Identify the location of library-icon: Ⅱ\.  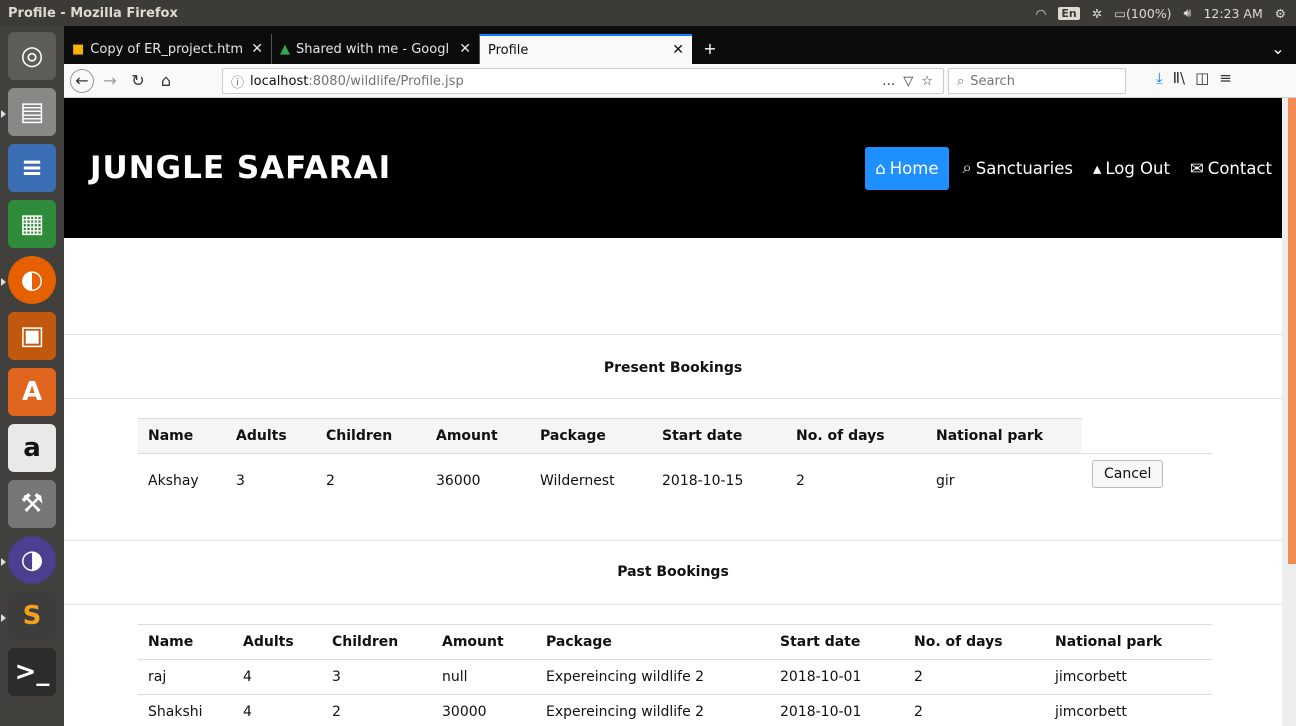
(1179, 78).